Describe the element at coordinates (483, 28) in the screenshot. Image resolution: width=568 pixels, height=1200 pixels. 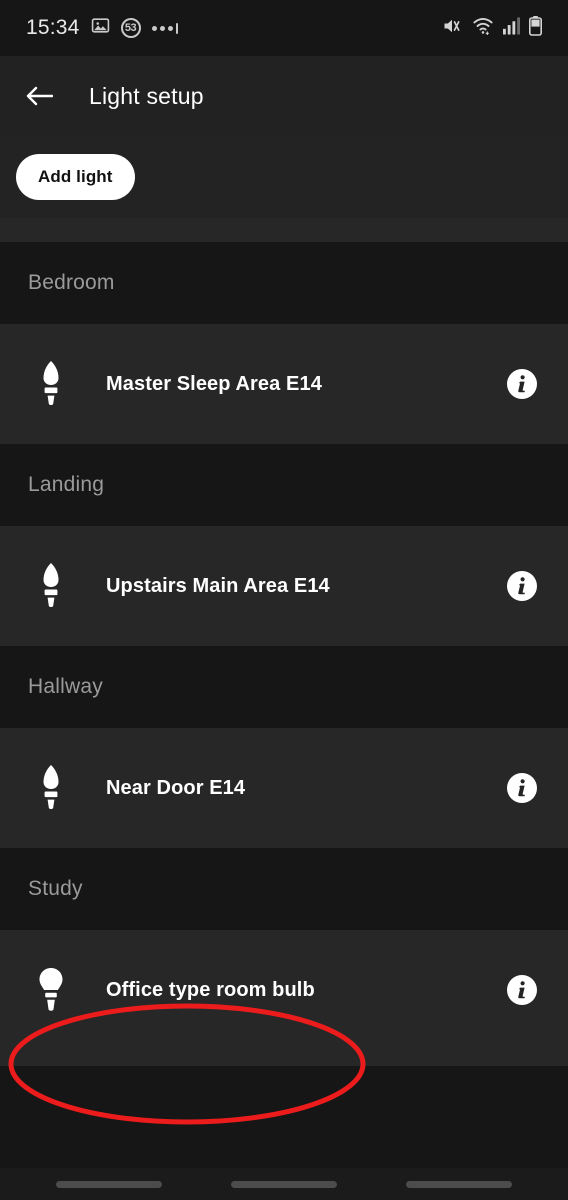
I see `wifi-icon` at that location.